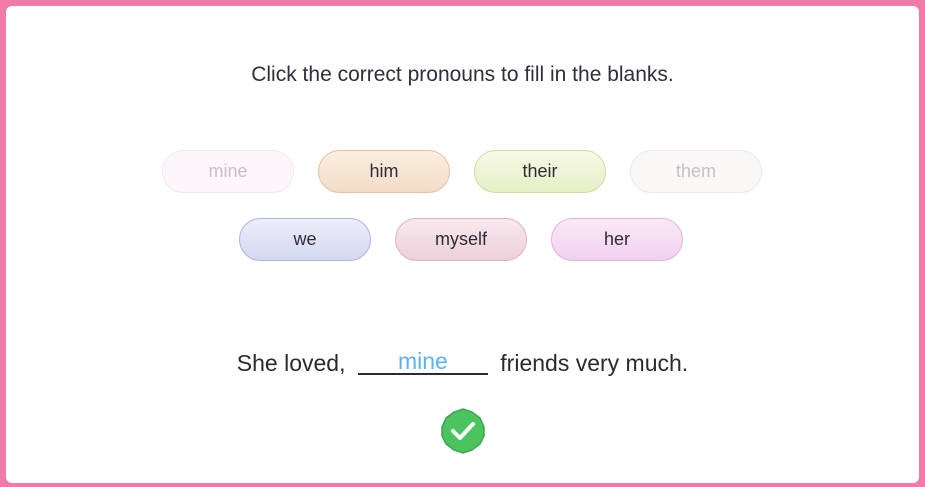  What do you see at coordinates (463, 431) in the screenshot?
I see `check-circle-icon` at bounding box center [463, 431].